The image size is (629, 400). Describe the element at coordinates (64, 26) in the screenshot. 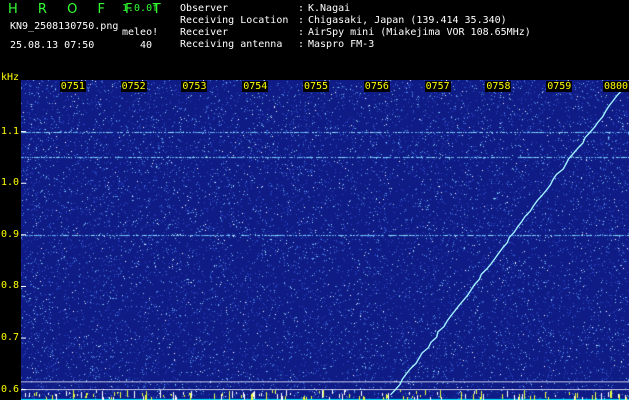

I see `file-name: KN9_2508130750.png` at that location.